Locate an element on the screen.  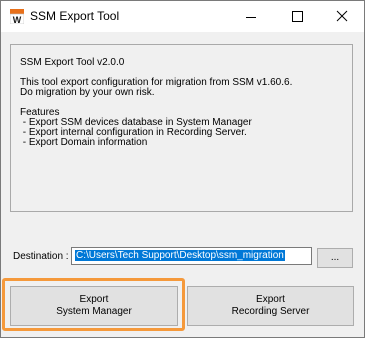
export-sm-label-line1: Export is located at coordinates (94, 299).